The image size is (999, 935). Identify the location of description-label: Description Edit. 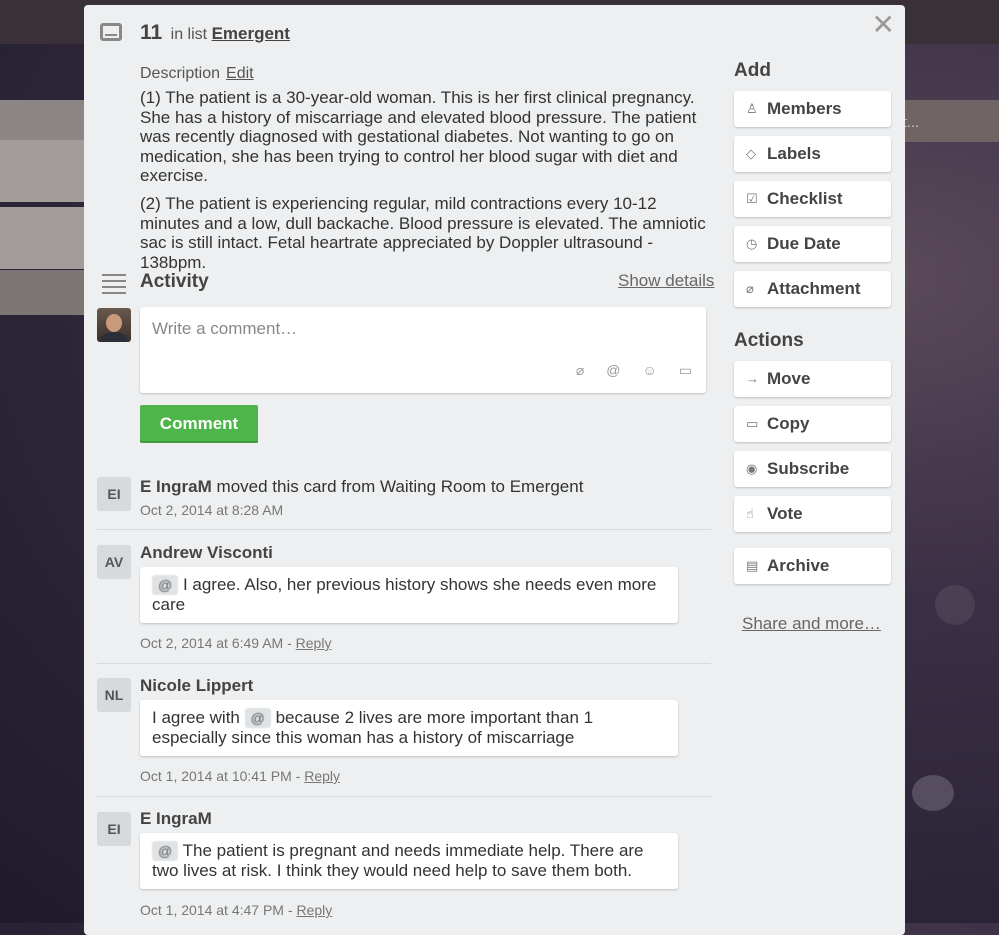
(197, 73).